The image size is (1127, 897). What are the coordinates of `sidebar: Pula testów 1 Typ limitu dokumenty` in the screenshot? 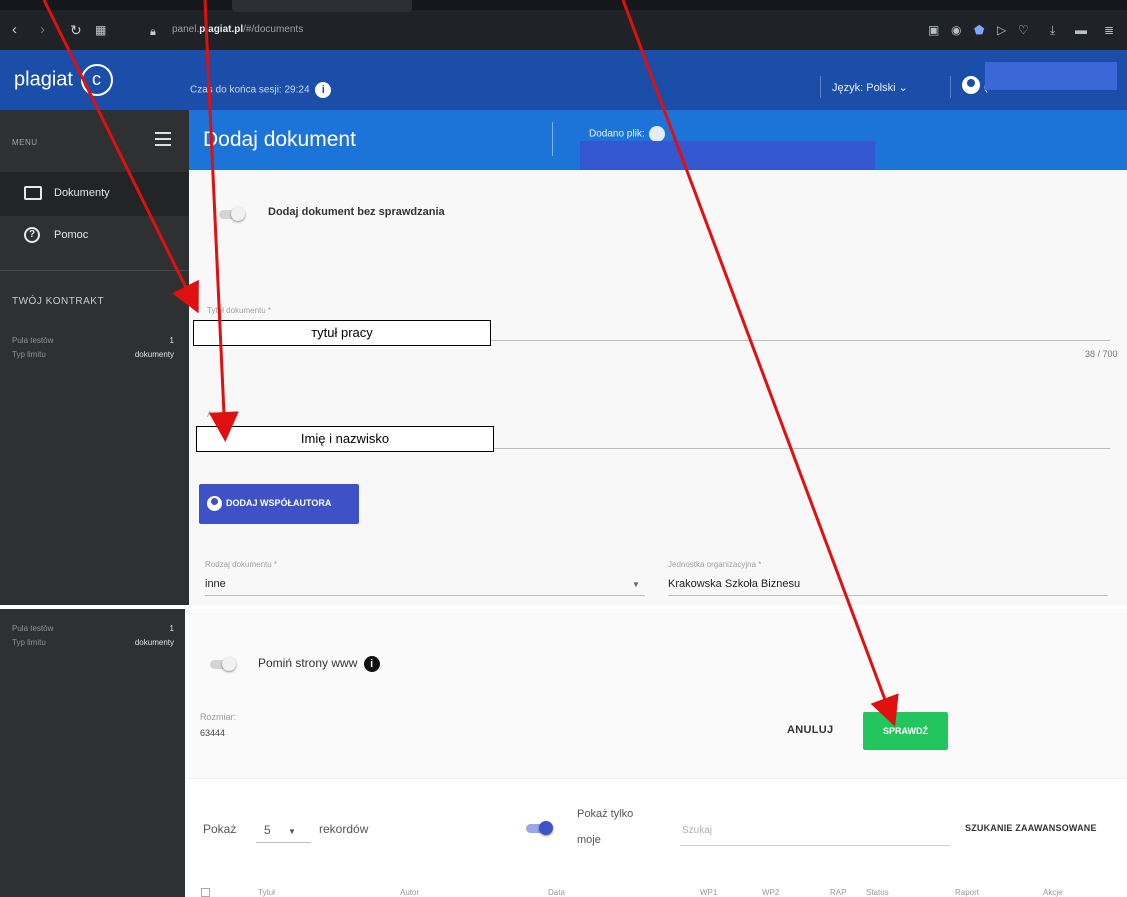 It's located at (92, 753).